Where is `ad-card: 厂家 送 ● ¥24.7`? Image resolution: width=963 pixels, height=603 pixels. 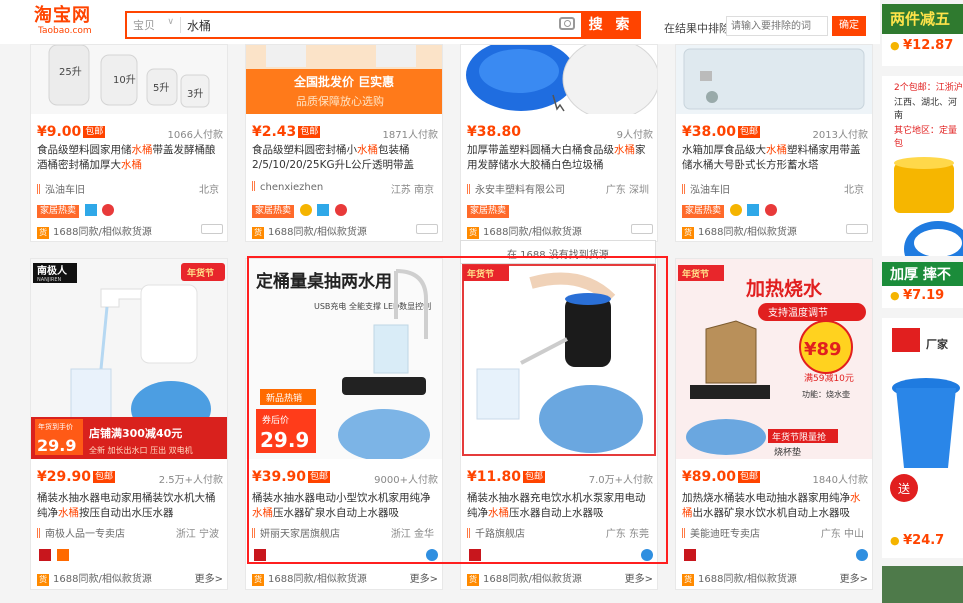
ad-card: 厂家 送 ● ¥24.7 is located at coordinates (922, 438).